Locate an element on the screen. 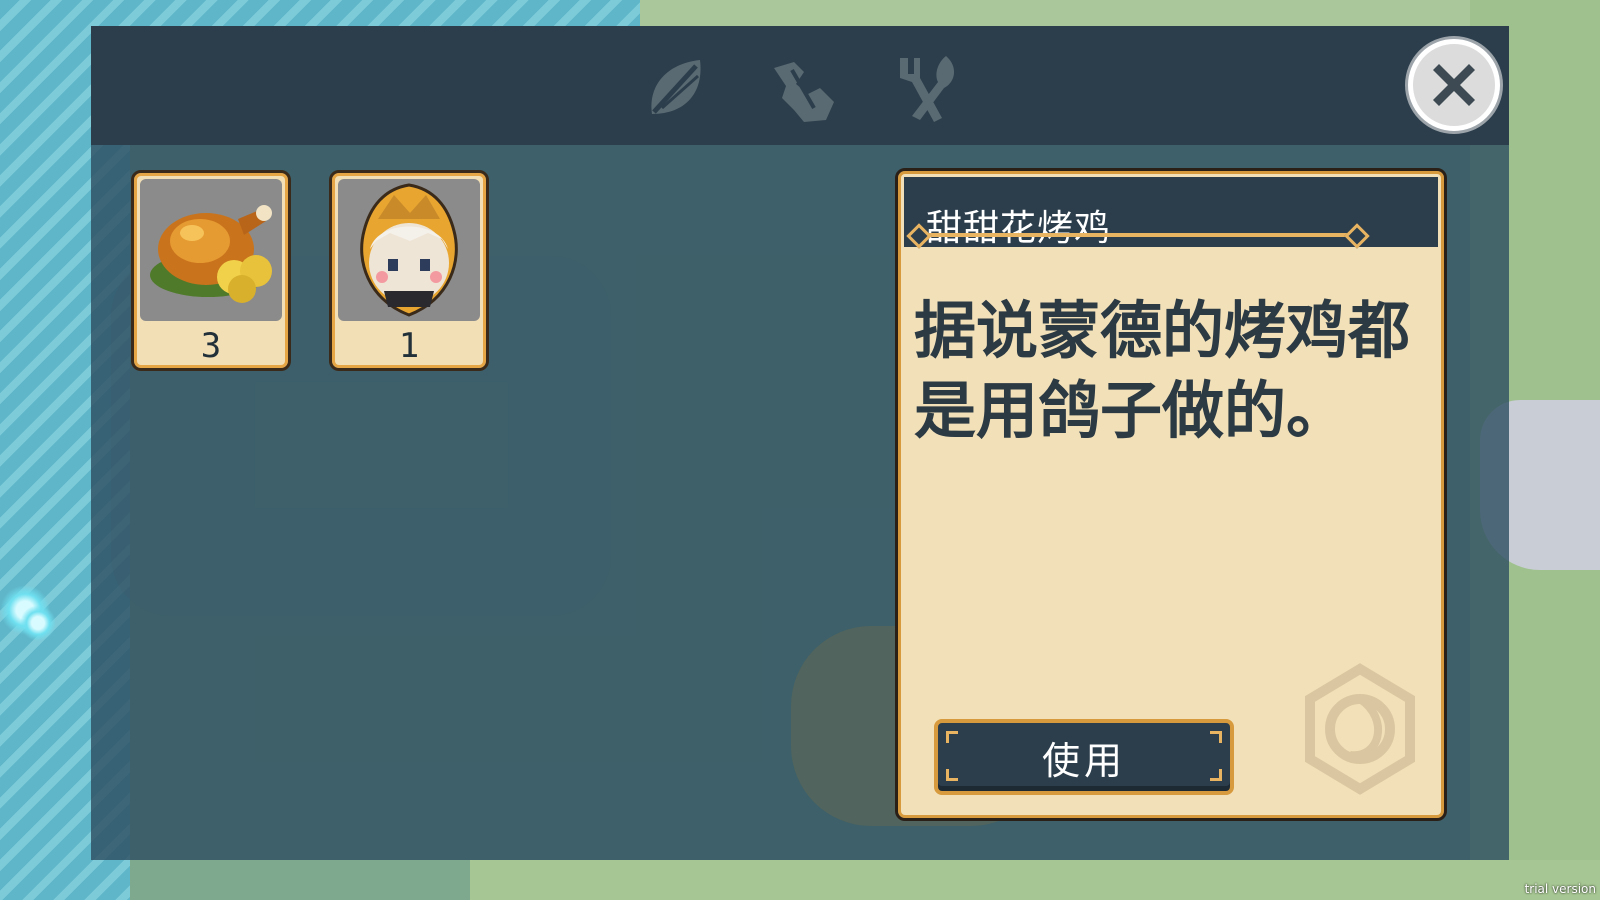 The width and height of the screenshot is (1600, 900). character-portrait-icon is located at coordinates (409, 250).